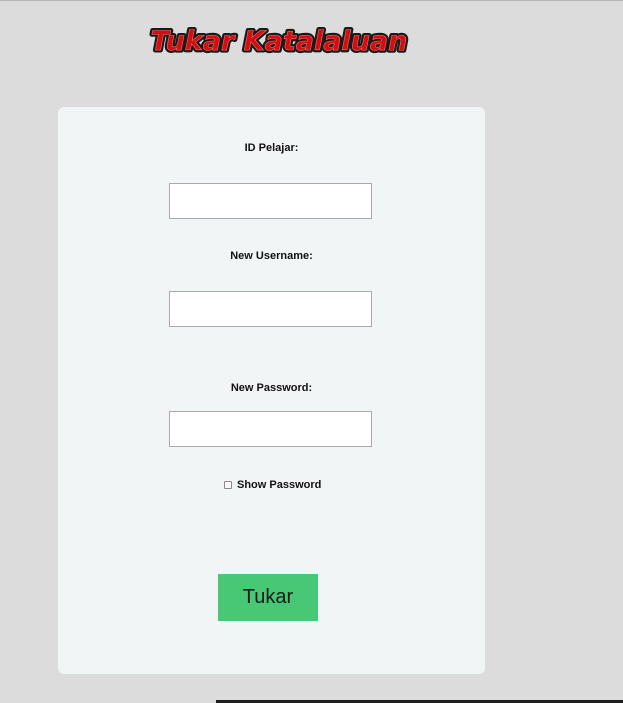  I want to click on submit-button: Tukar, so click(268, 597).